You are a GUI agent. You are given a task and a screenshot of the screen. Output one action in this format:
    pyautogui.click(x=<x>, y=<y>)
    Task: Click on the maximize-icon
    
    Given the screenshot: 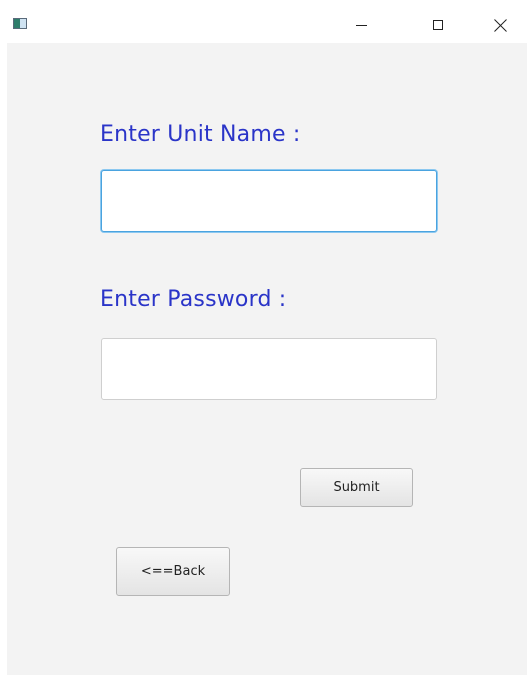 What is the action you would take?
    pyautogui.click(x=438, y=25)
    